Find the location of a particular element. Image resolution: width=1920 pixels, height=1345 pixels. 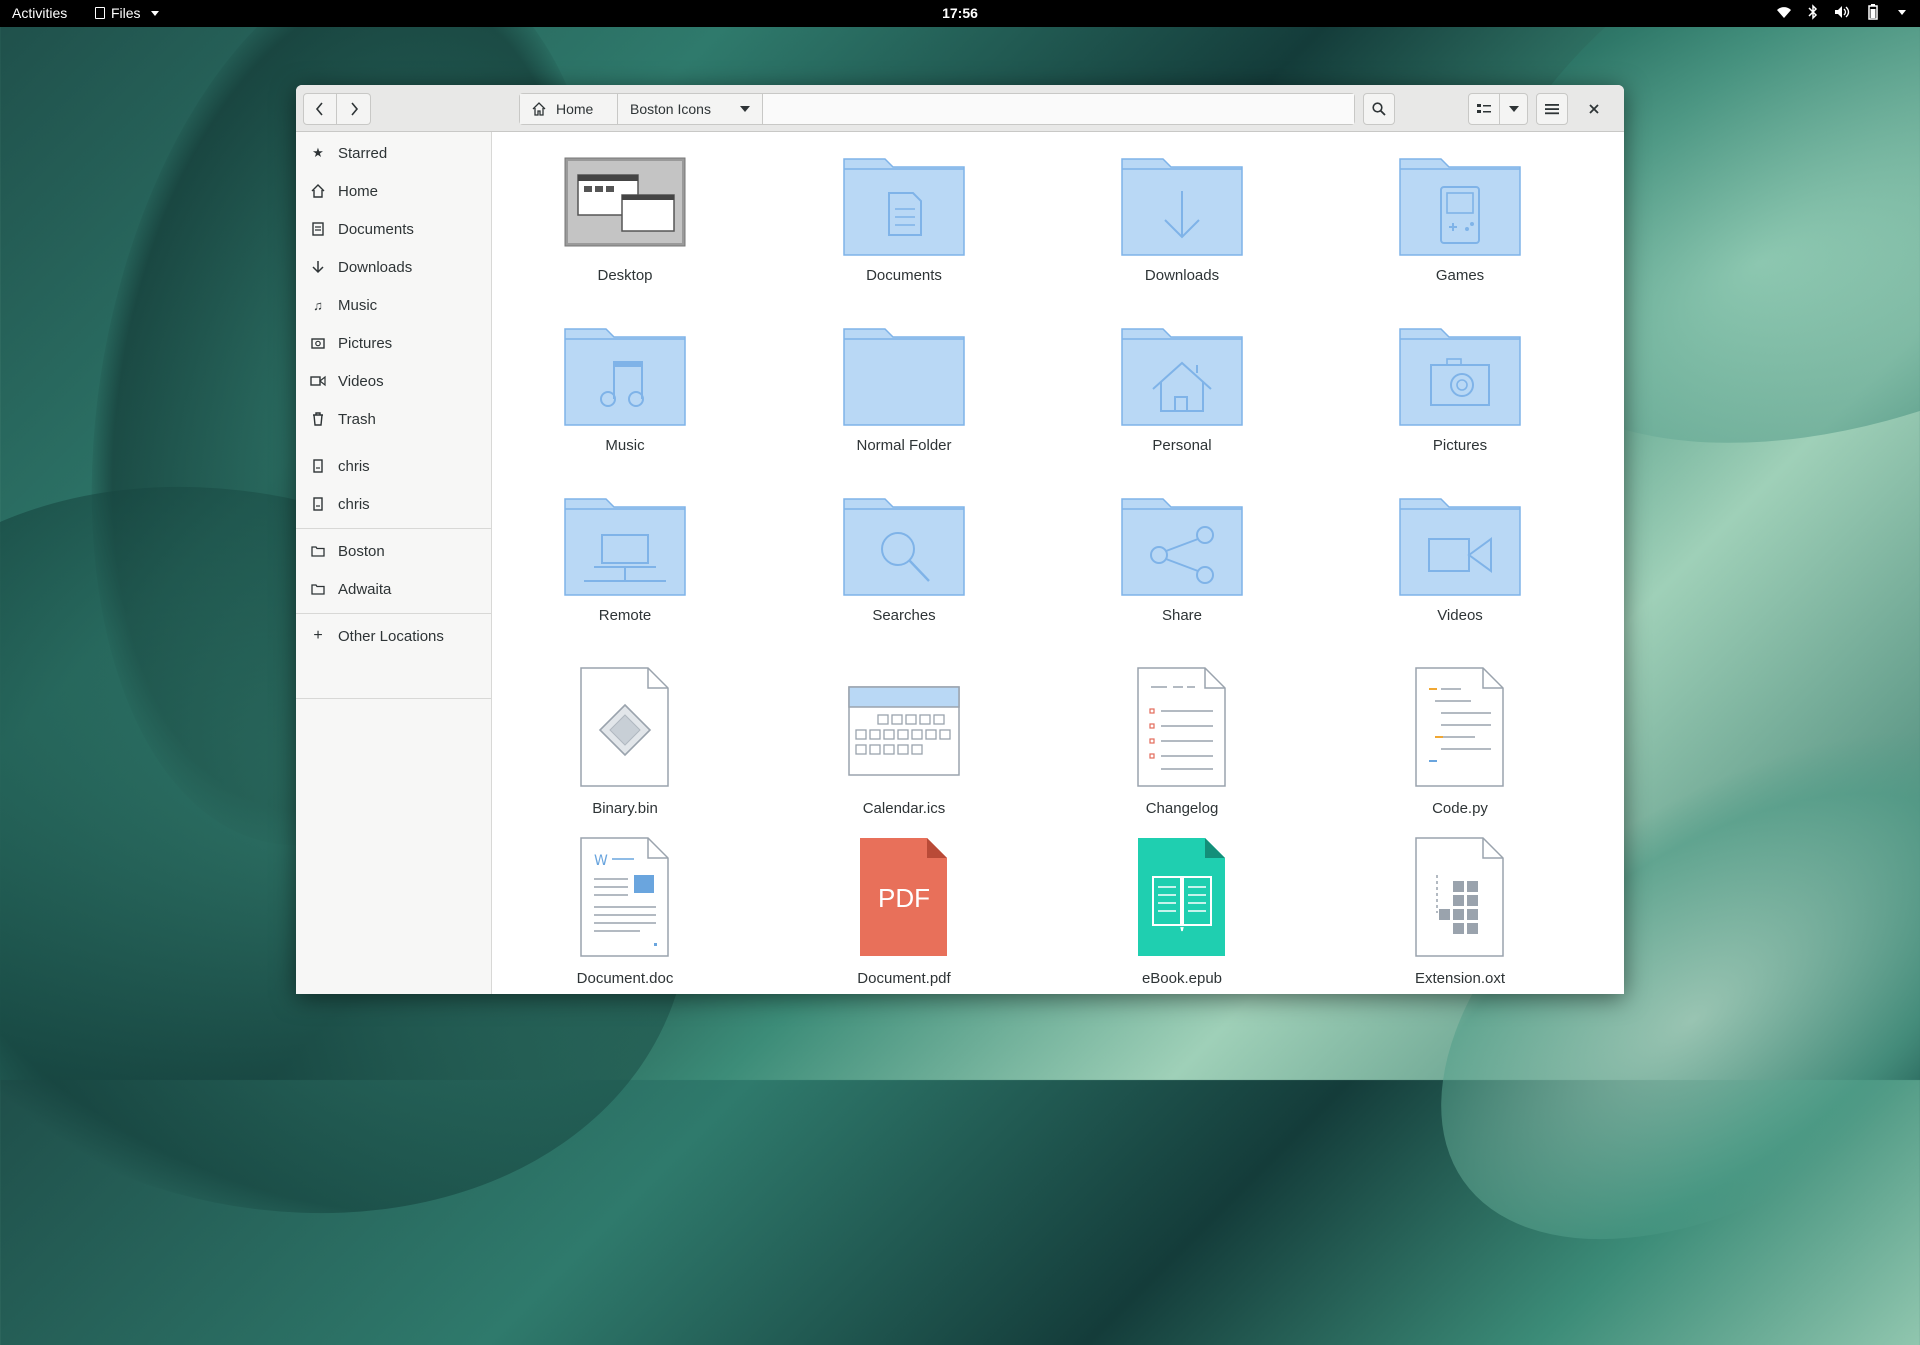

back-button is located at coordinates (320, 109).